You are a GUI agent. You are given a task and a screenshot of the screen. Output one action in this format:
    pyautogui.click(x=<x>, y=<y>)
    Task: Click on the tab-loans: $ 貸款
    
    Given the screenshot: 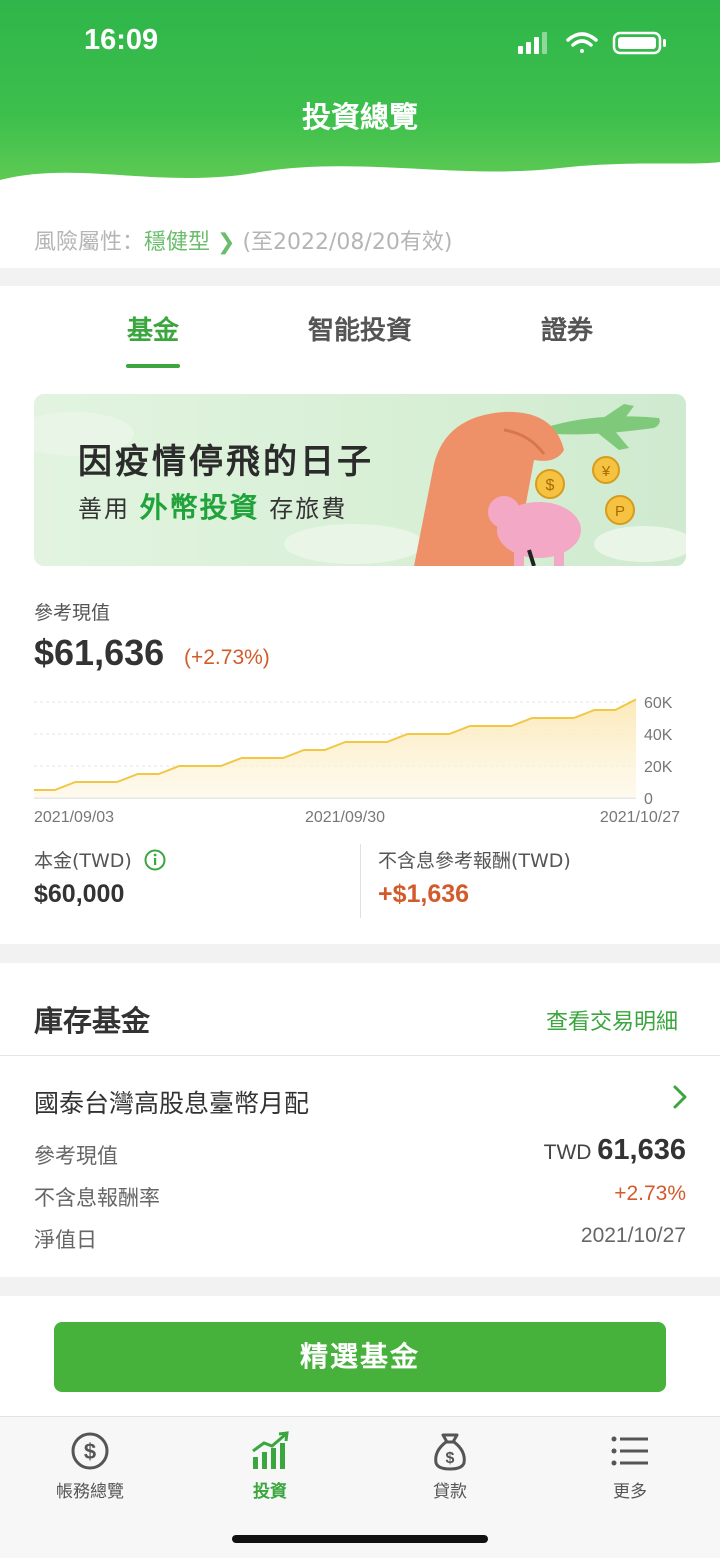 What is the action you would take?
    pyautogui.click(x=450, y=1466)
    